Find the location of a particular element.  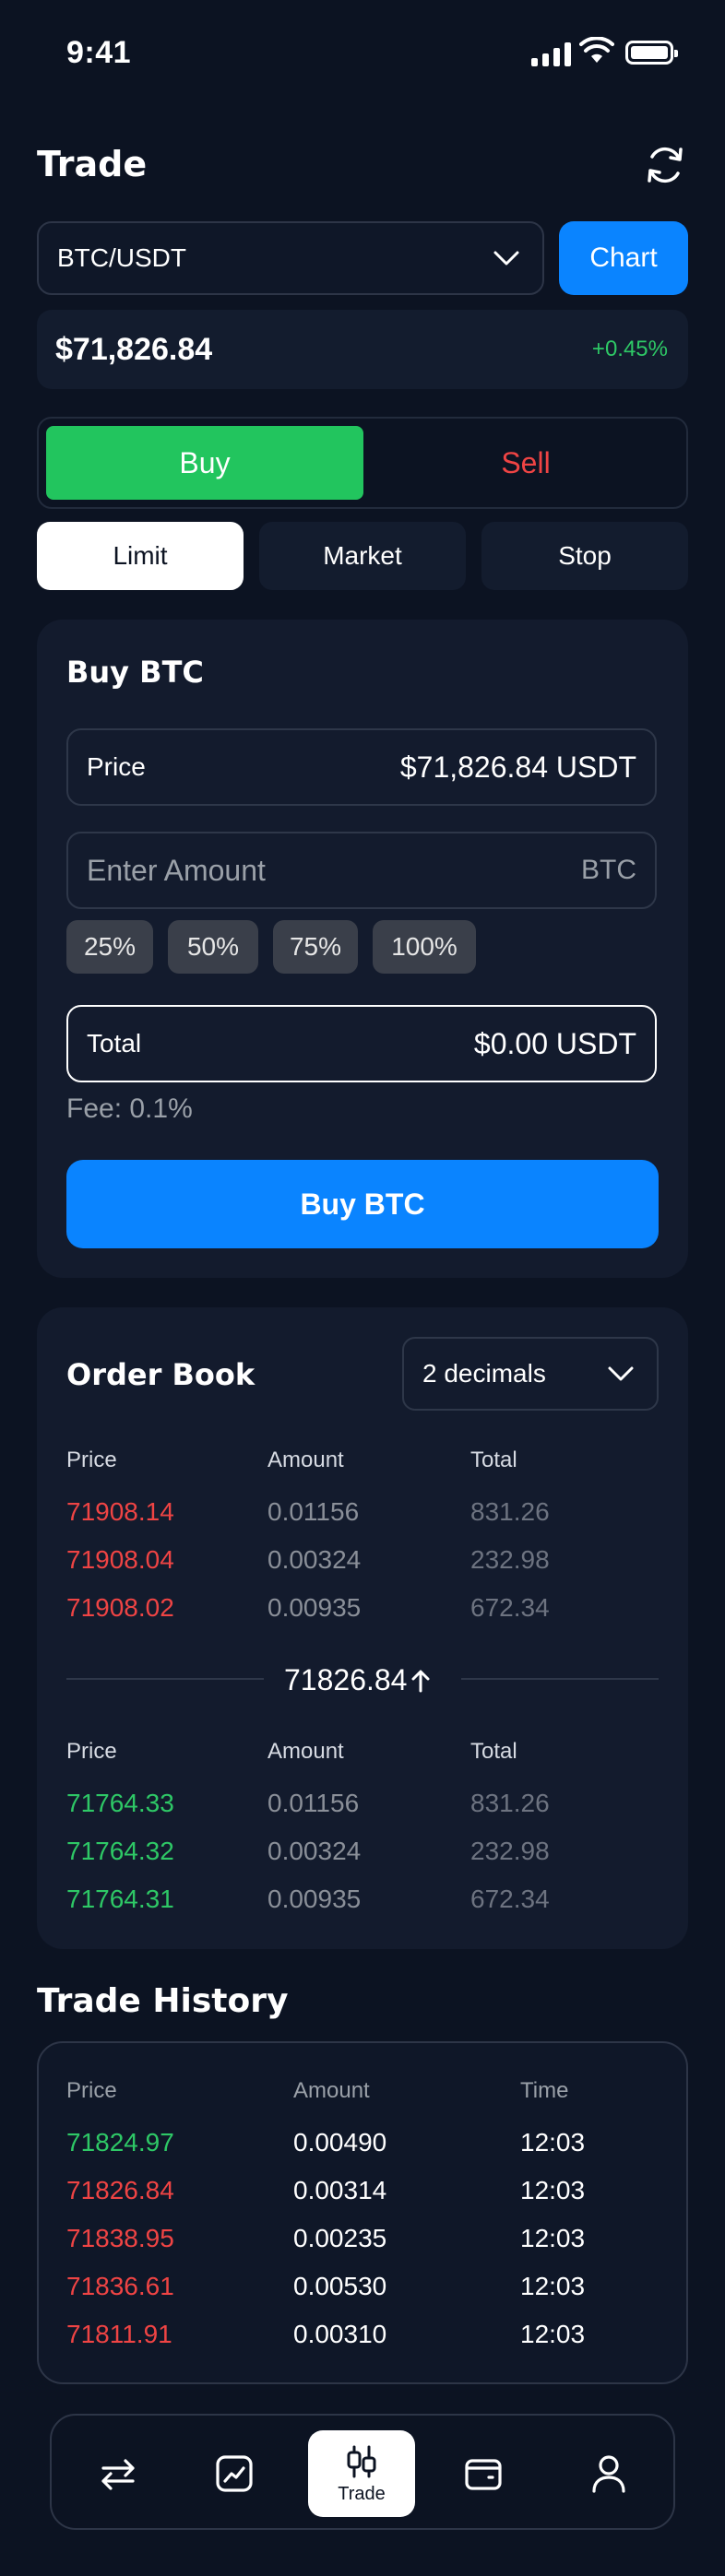

th-header-time: Time is located at coordinates (544, 2090).